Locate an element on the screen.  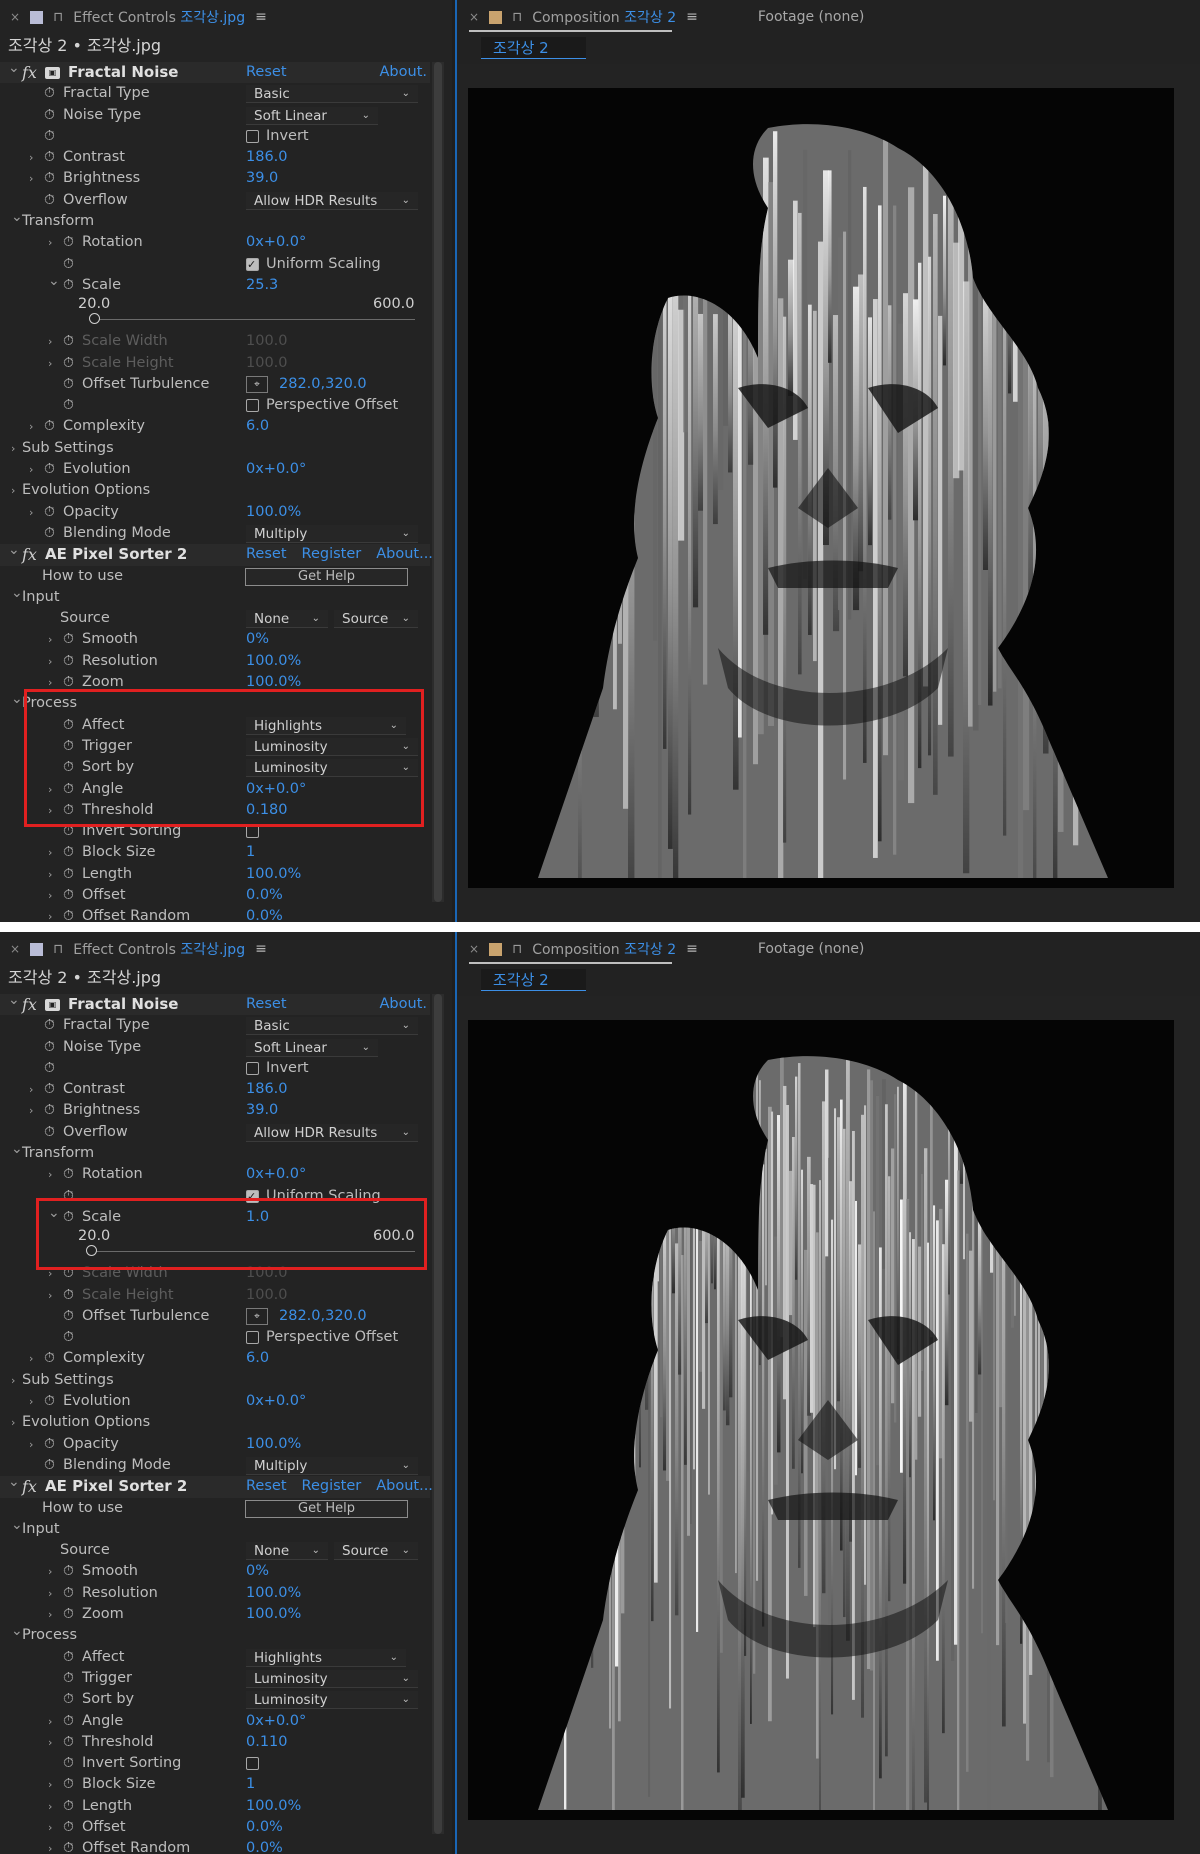
property-value: 100.0 is located at coordinates (267, 363).